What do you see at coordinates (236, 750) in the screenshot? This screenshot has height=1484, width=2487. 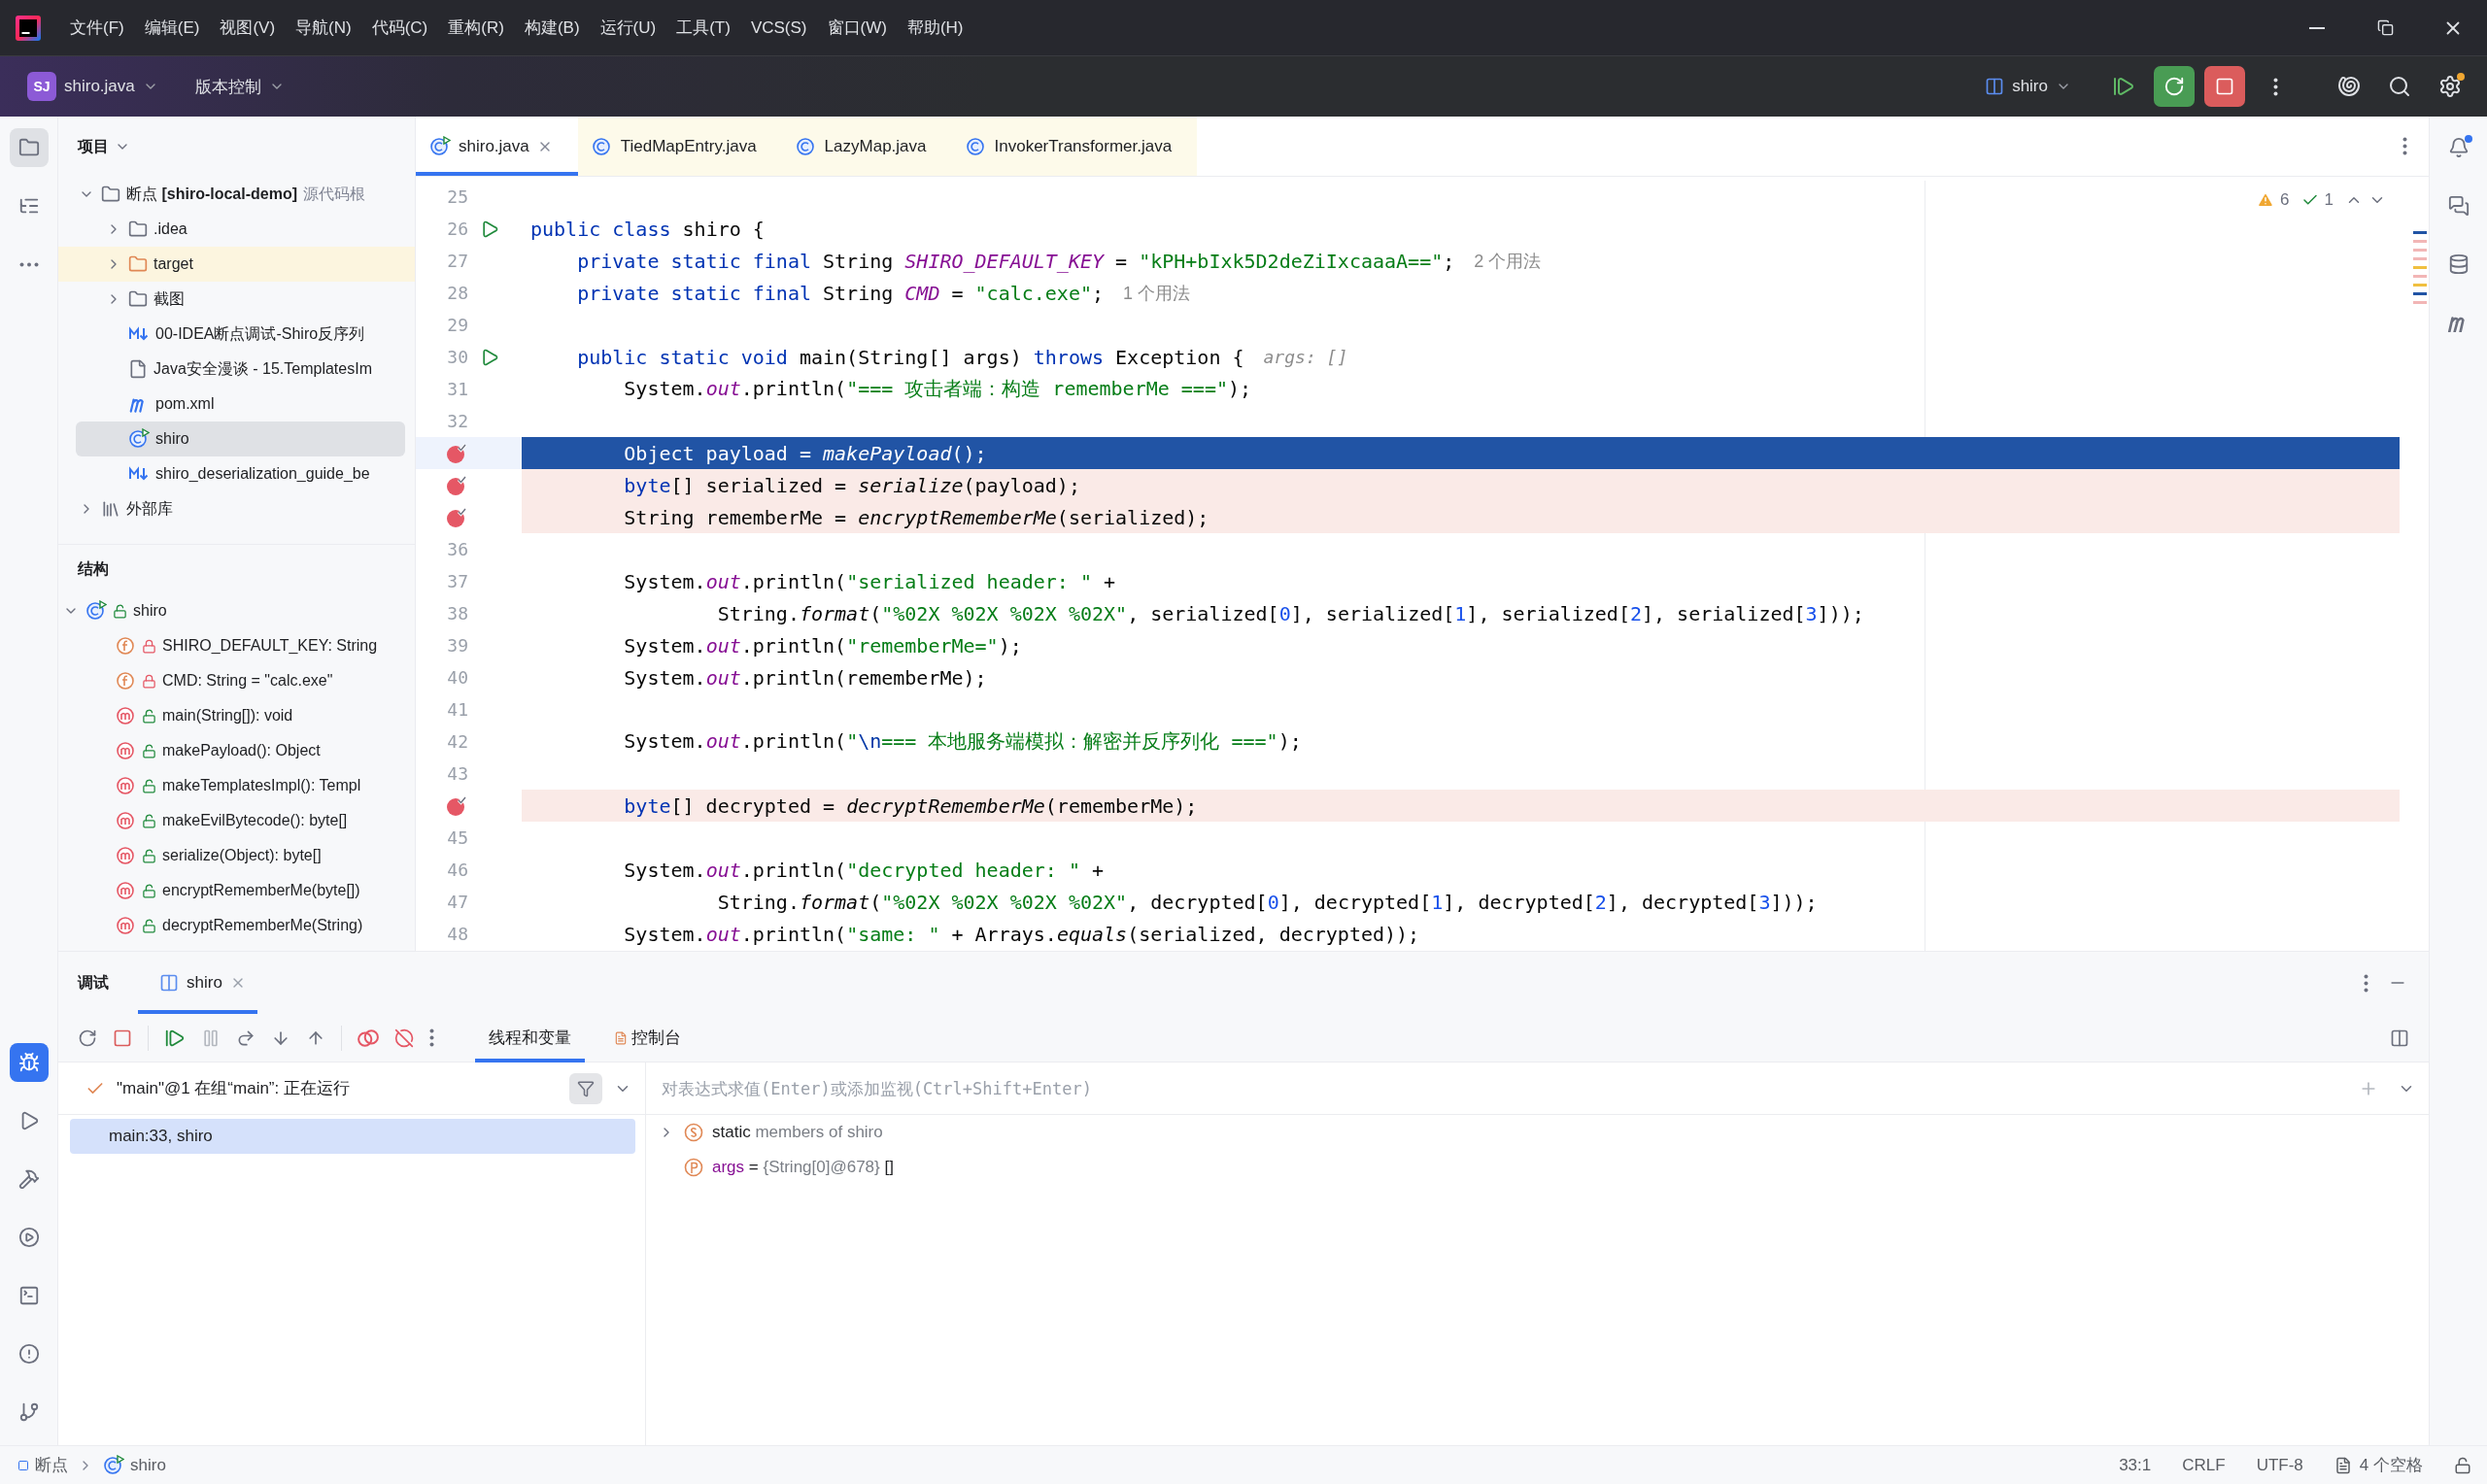 I see `tree-item: makePayload(): Object` at bounding box center [236, 750].